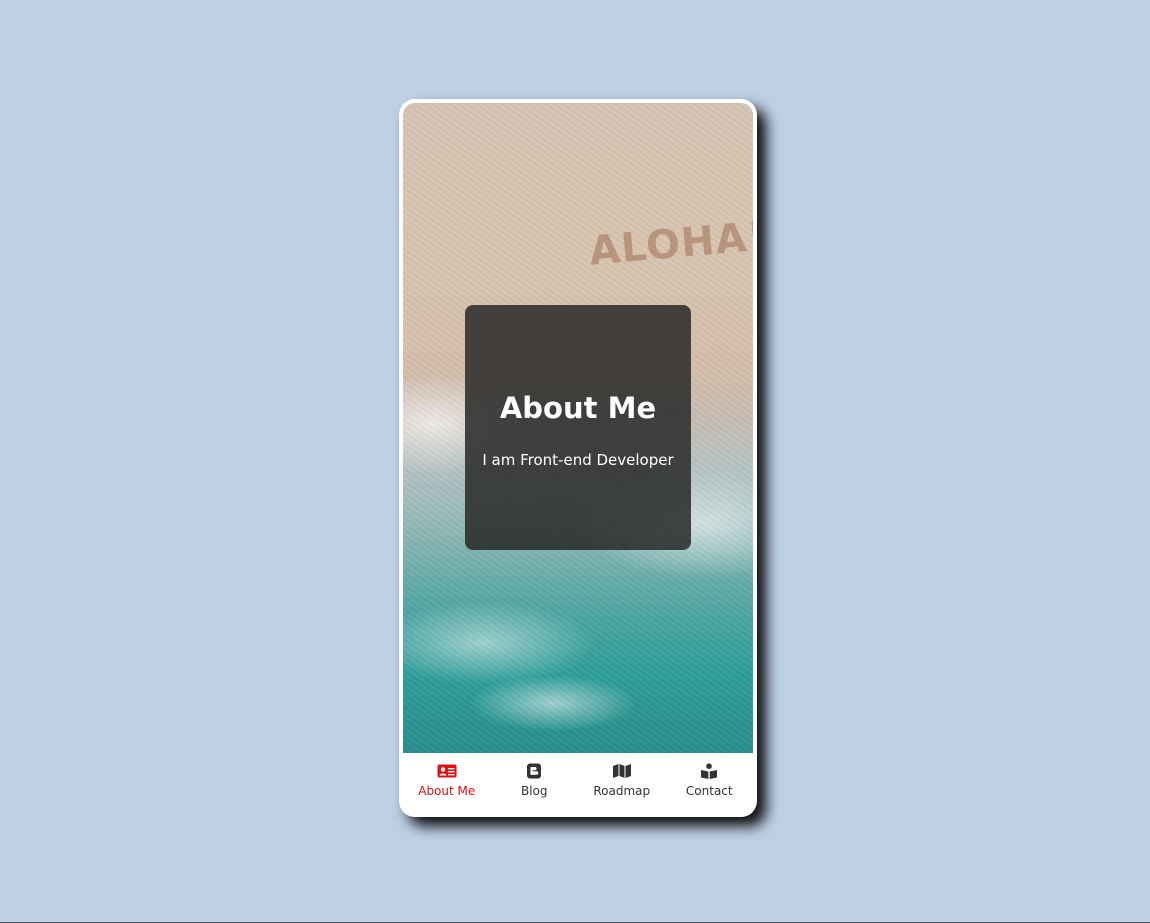  Describe the element at coordinates (709, 771) in the screenshot. I see `contact-book-icon` at that location.